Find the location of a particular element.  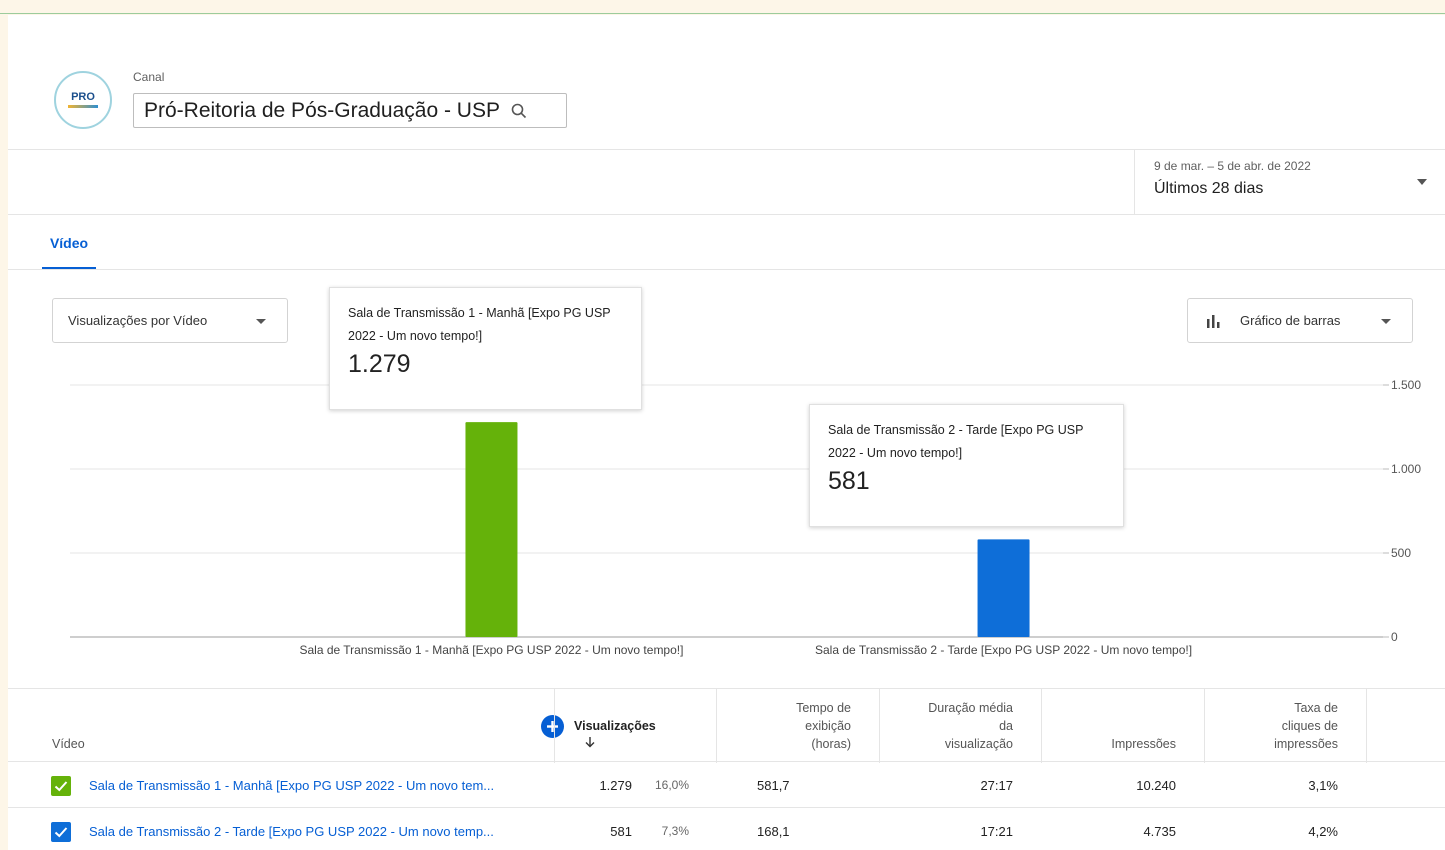

chart-type-label: Gráfico de barras is located at coordinates (1290, 320).